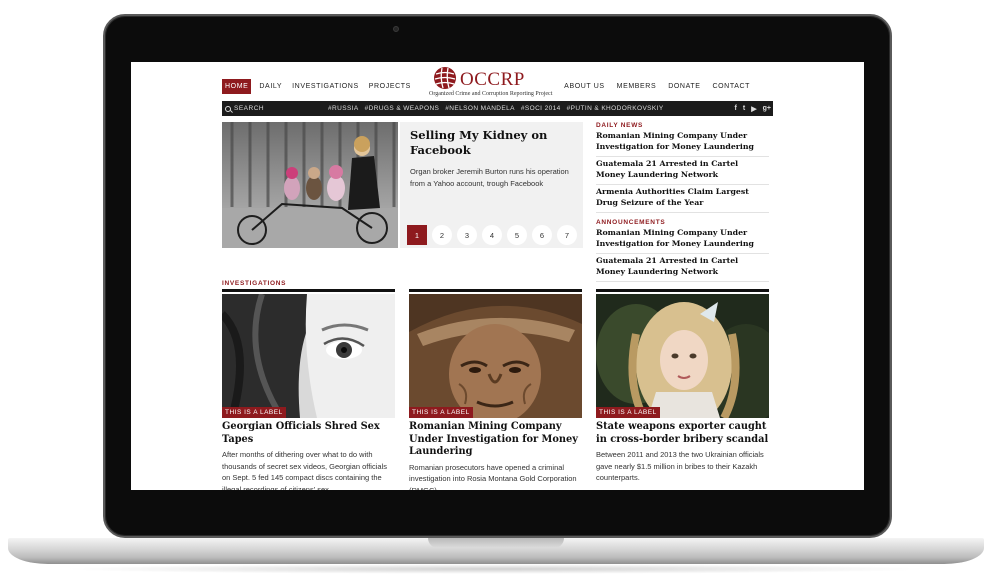 Image resolution: width=992 pixels, height=587 pixels. Describe the element at coordinates (228, 108) in the screenshot. I see `search-icon` at that location.